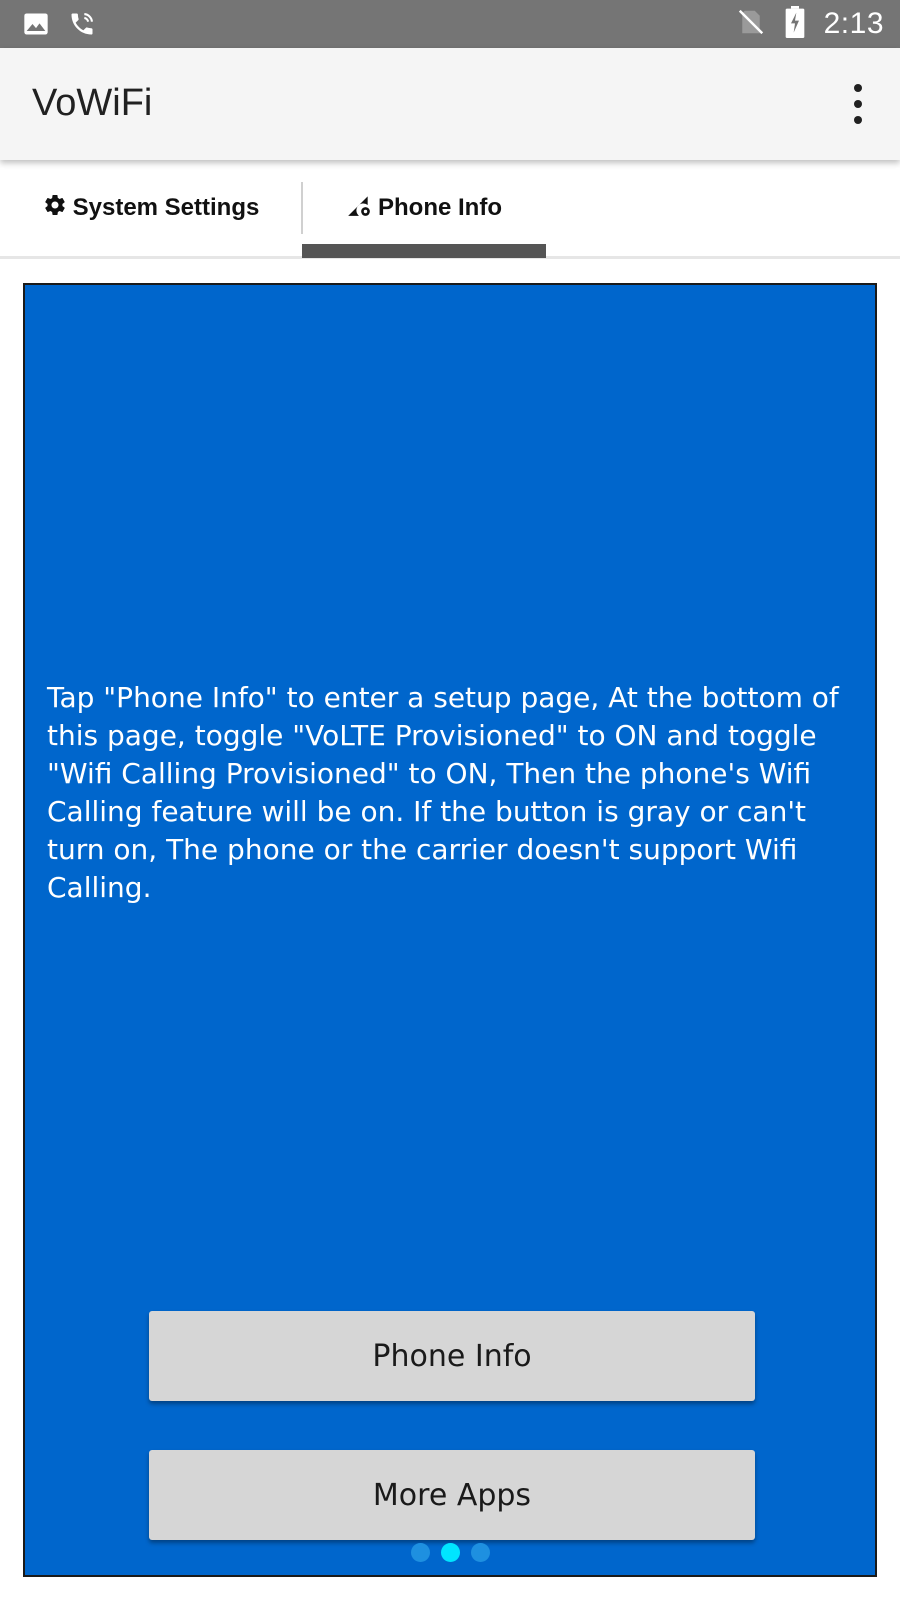 Image resolution: width=900 pixels, height=1600 pixels. What do you see at coordinates (810, 24) in the screenshot?
I see `status-right-icons: 2:13` at bounding box center [810, 24].